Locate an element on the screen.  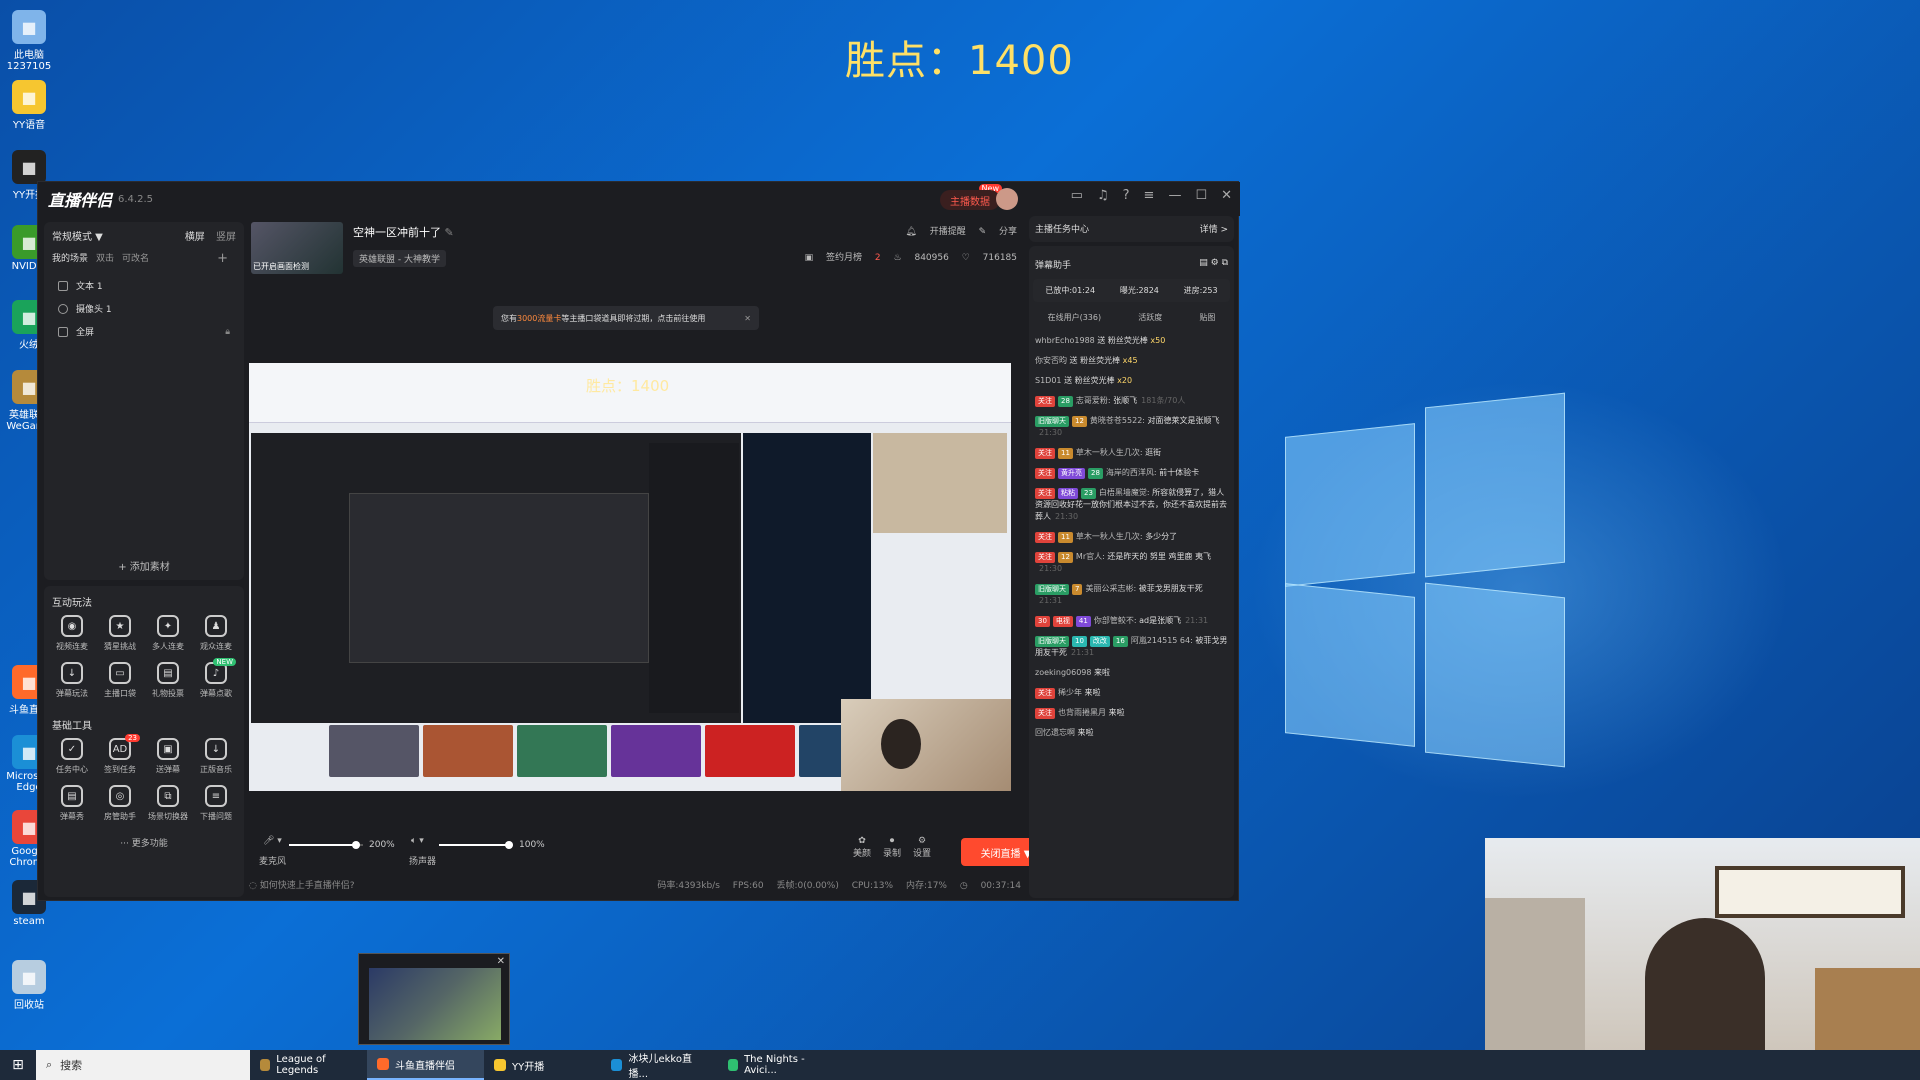
chat-message: 关注 11 草木一秋人生几次: 逛街 is located at coordinates (1131, 453).